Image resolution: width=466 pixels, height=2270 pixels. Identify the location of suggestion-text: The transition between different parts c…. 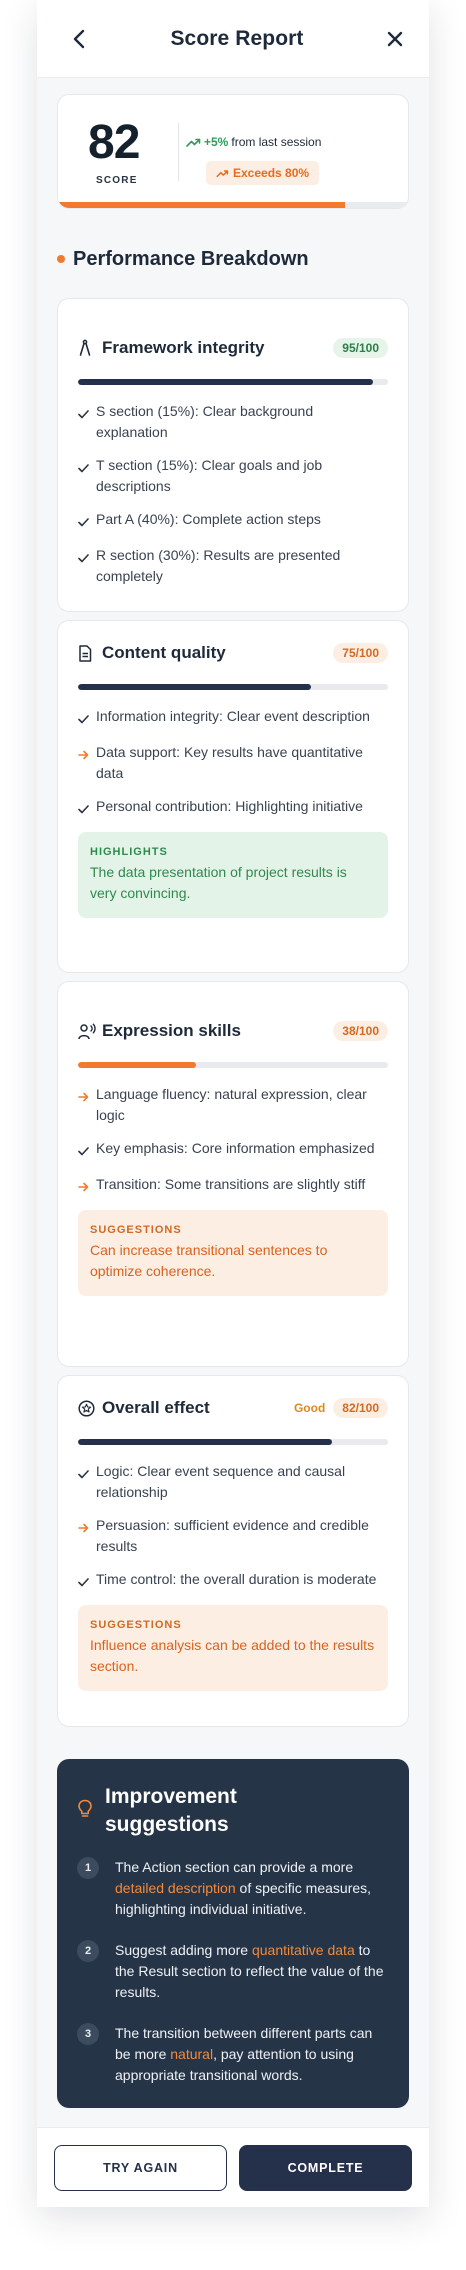
(244, 2054).